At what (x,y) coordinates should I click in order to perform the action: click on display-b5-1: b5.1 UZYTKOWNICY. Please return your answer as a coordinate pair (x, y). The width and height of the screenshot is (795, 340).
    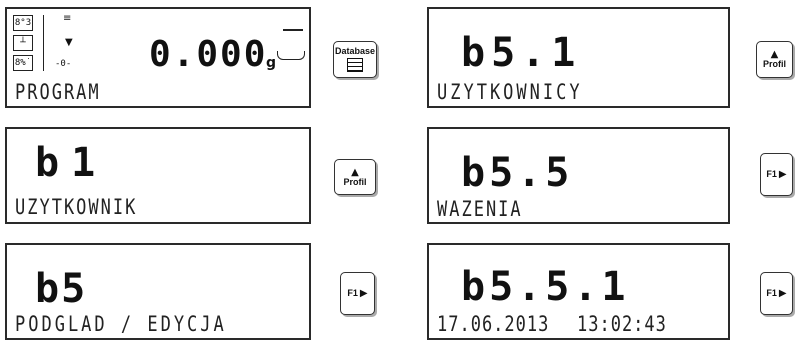
    Looking at the image, I should click on (578, 57).